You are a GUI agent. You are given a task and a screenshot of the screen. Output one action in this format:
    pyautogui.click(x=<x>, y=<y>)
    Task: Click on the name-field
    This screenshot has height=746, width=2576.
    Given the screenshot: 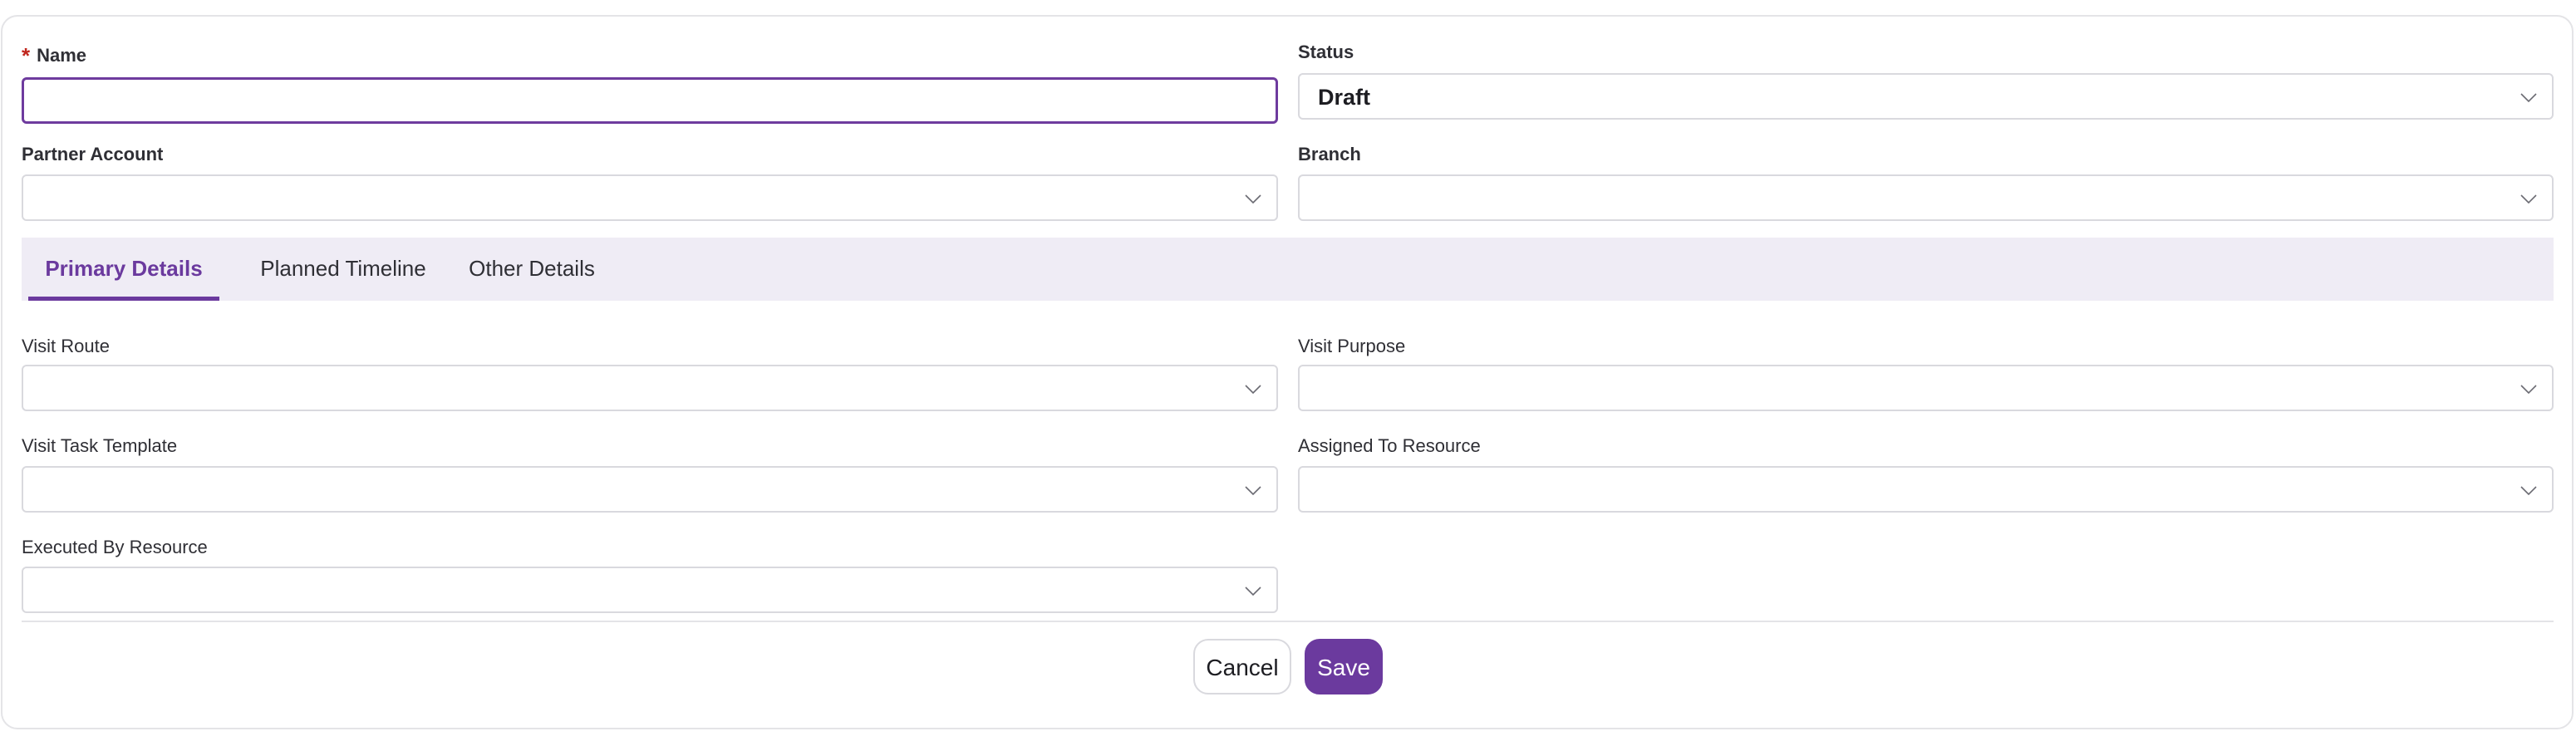 What is the action you would take?
    pyautogui.click(x=650, y=100)
    